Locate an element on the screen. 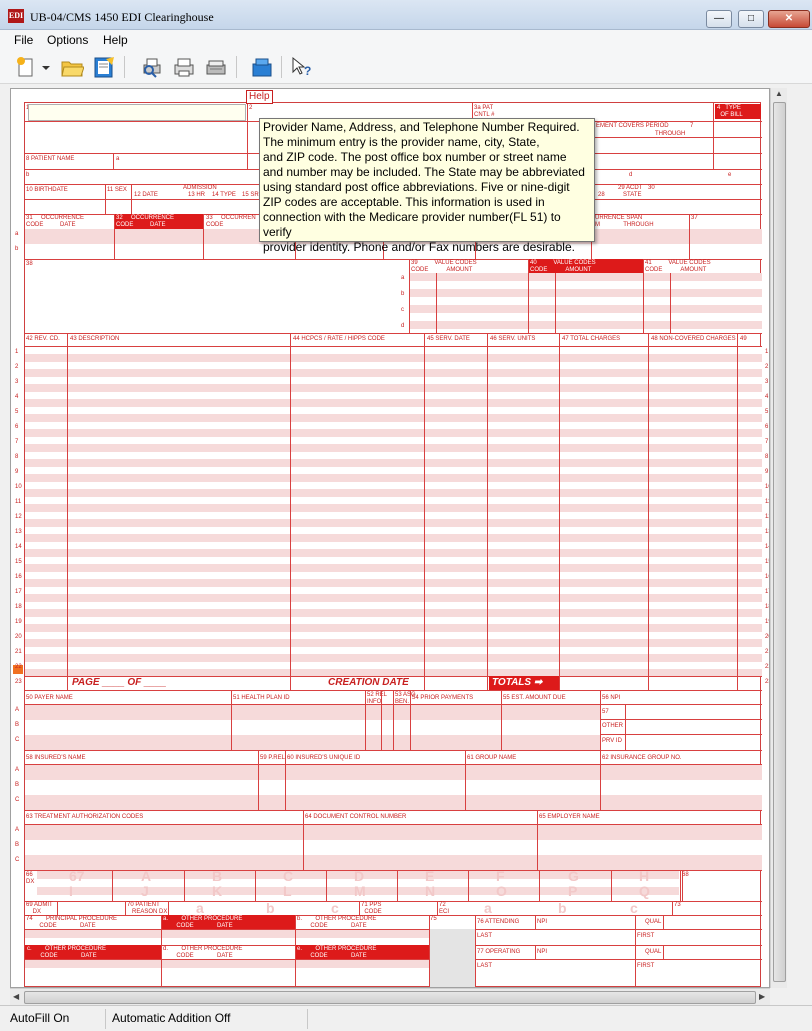  fl76-last-label: LAST is located at coordinates (485, 936).